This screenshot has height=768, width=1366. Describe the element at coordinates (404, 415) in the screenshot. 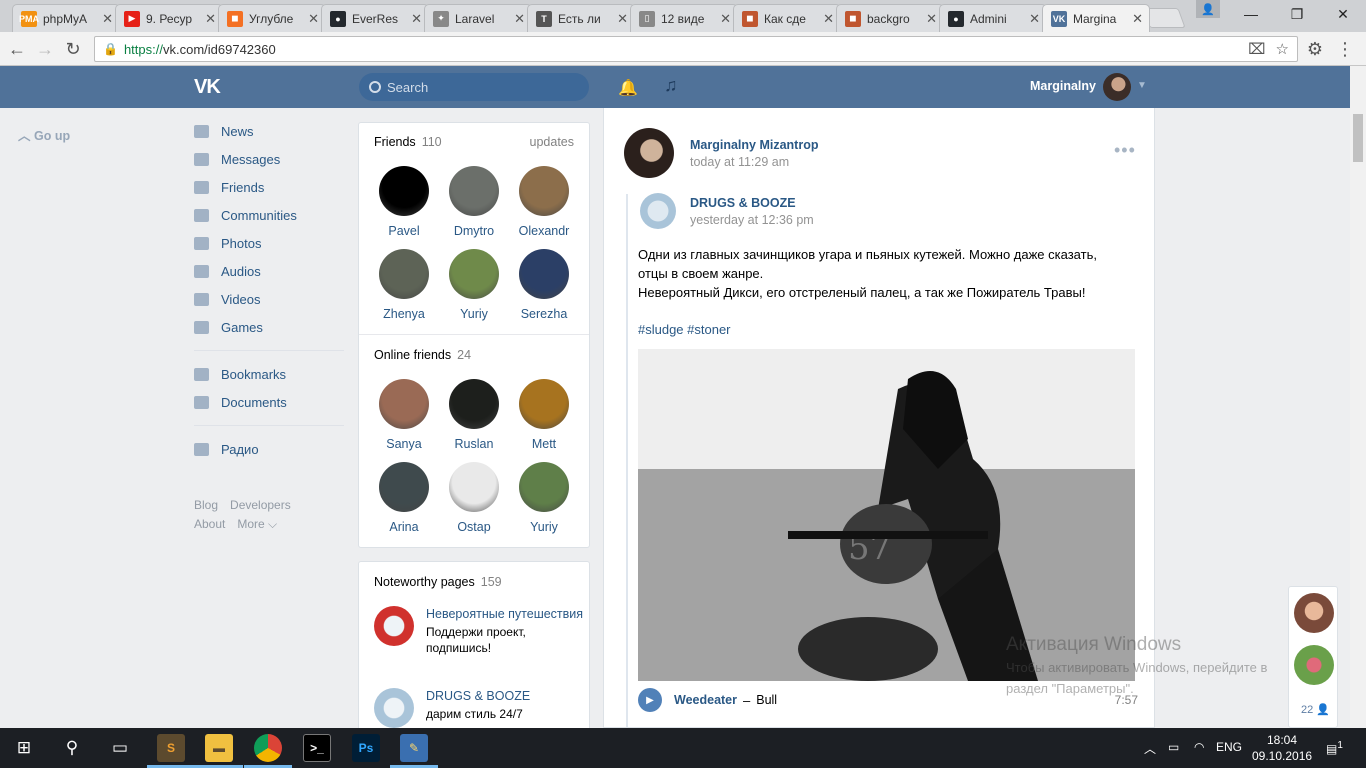

I see `friend-item: Sanya` at that location.